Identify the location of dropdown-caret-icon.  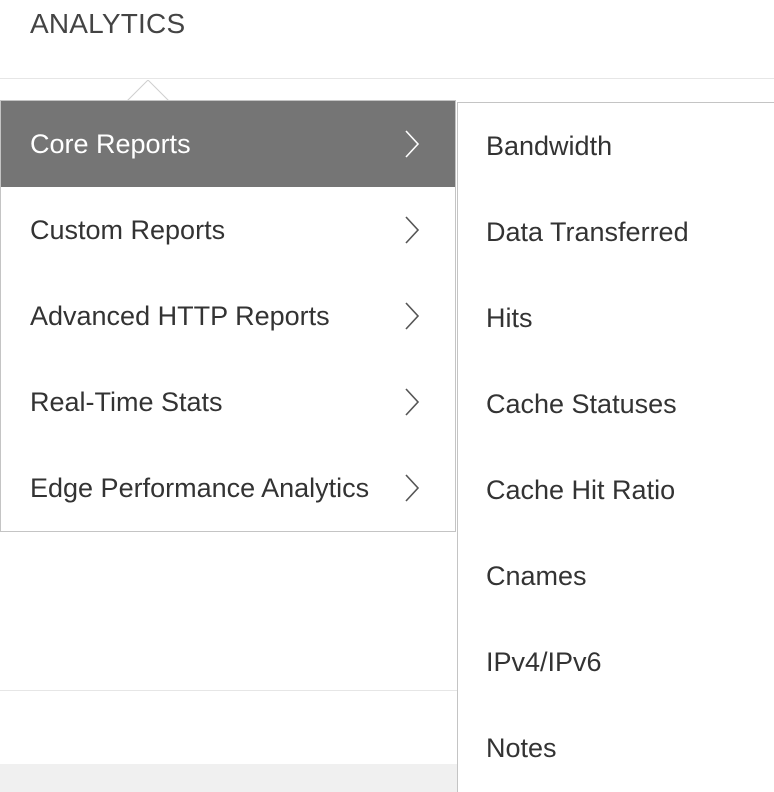
(148, 91).